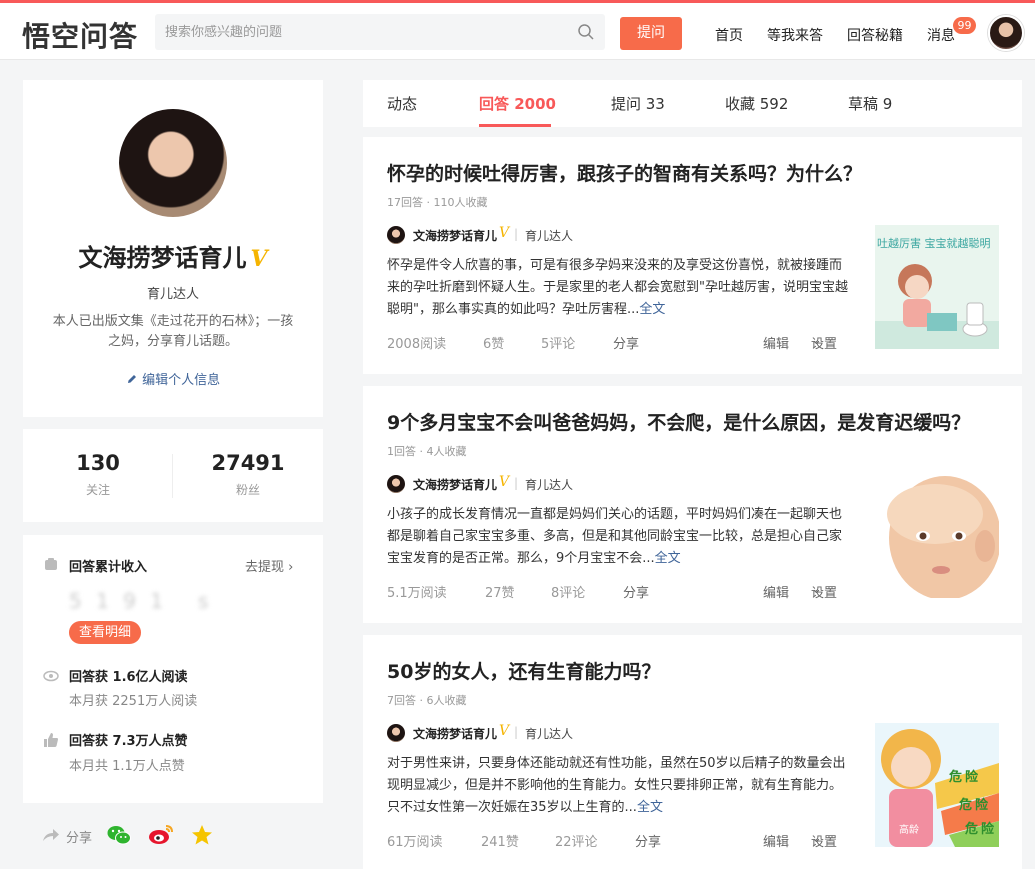 The image size is (1035, 869). I want to click on risk-word: 危, so click(955, 777).